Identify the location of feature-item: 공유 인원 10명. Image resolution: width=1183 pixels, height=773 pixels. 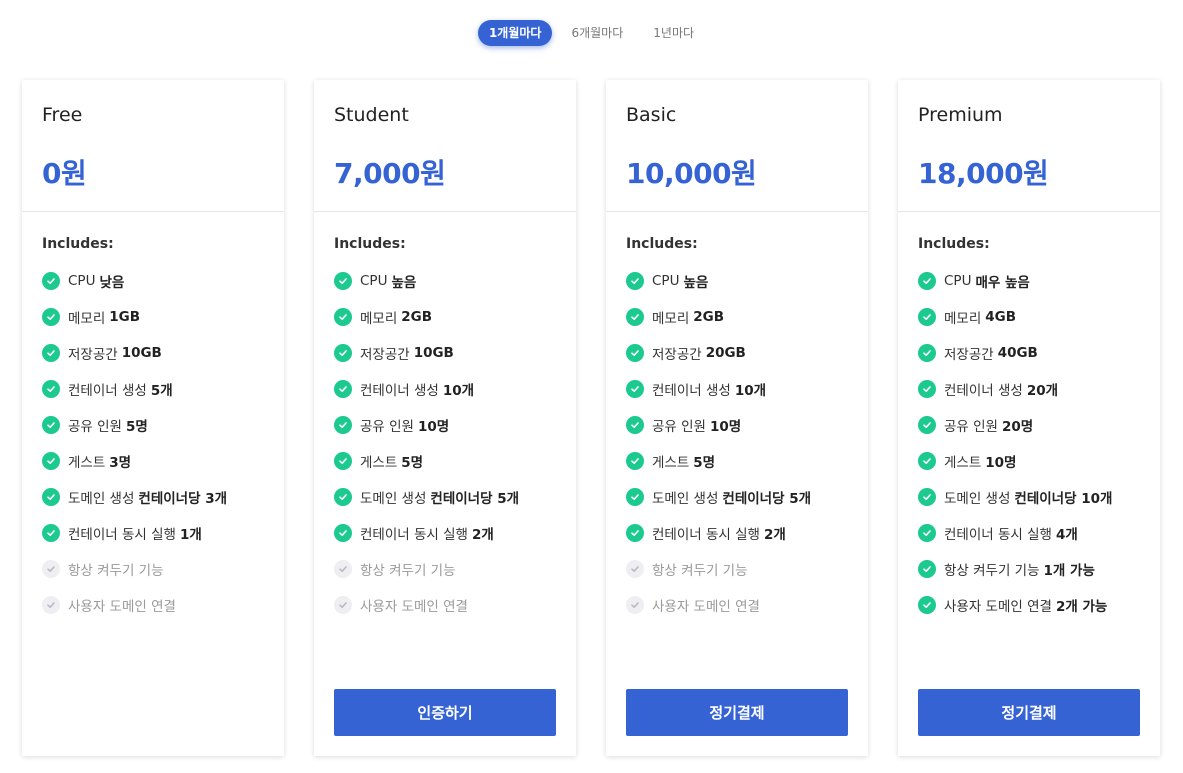
(445, 425).